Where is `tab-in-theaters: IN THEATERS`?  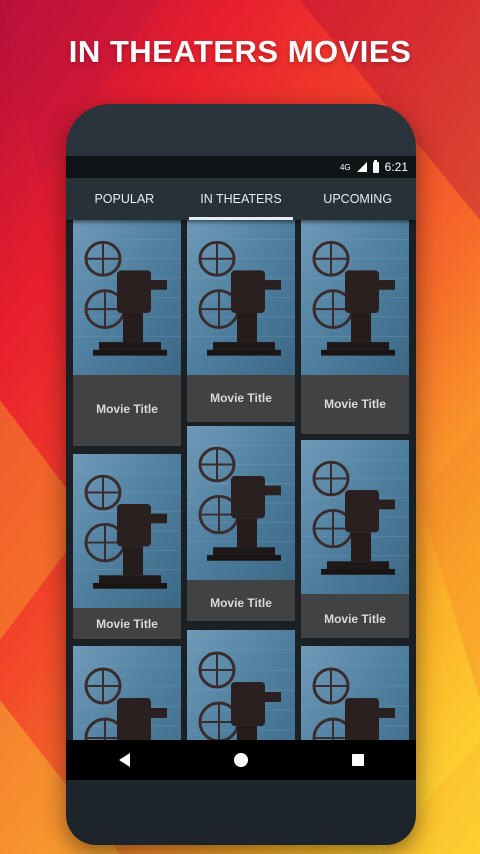
tab-in-theaters: IN THEATERS is located at coordinates (241, 199).